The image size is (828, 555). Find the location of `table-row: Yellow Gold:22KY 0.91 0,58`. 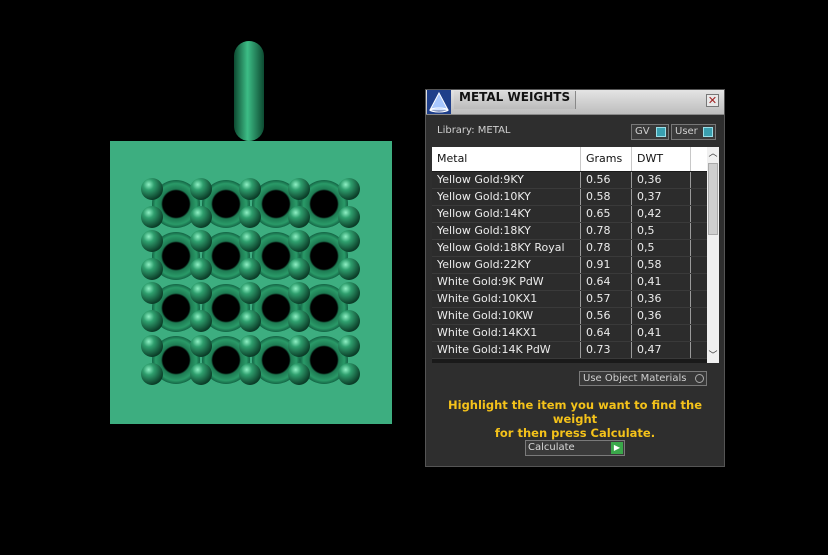

table-row: Yellow Gold:22KY 0.91 0,58 is located at coordinates (569, 265).